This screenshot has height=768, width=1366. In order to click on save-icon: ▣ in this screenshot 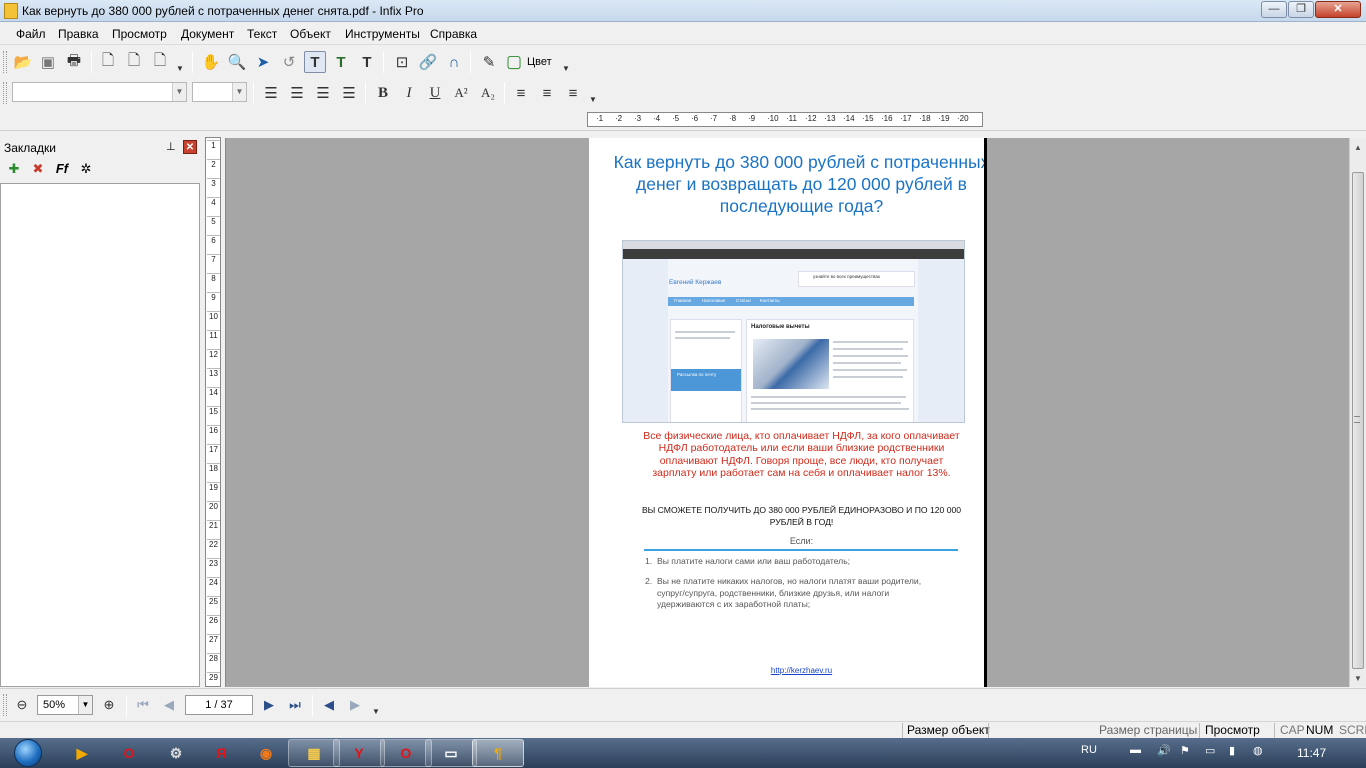, I will do `click(48, 62)`.